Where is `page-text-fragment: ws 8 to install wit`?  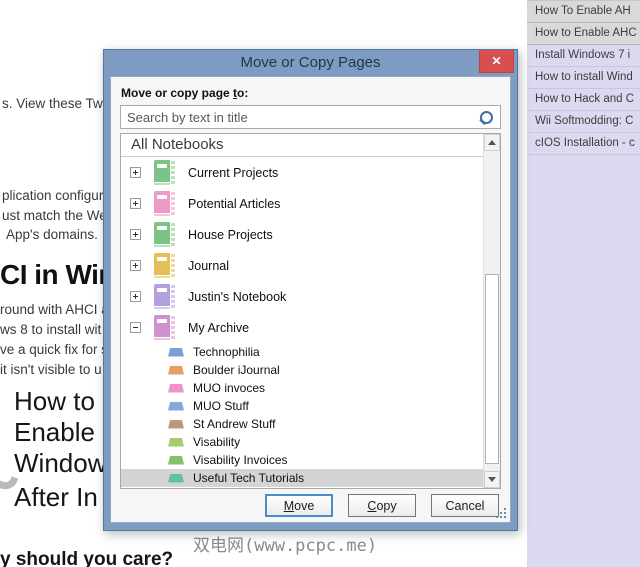 page-text-fragment: ws 8 to install wit is located at coordinates (51, 329).